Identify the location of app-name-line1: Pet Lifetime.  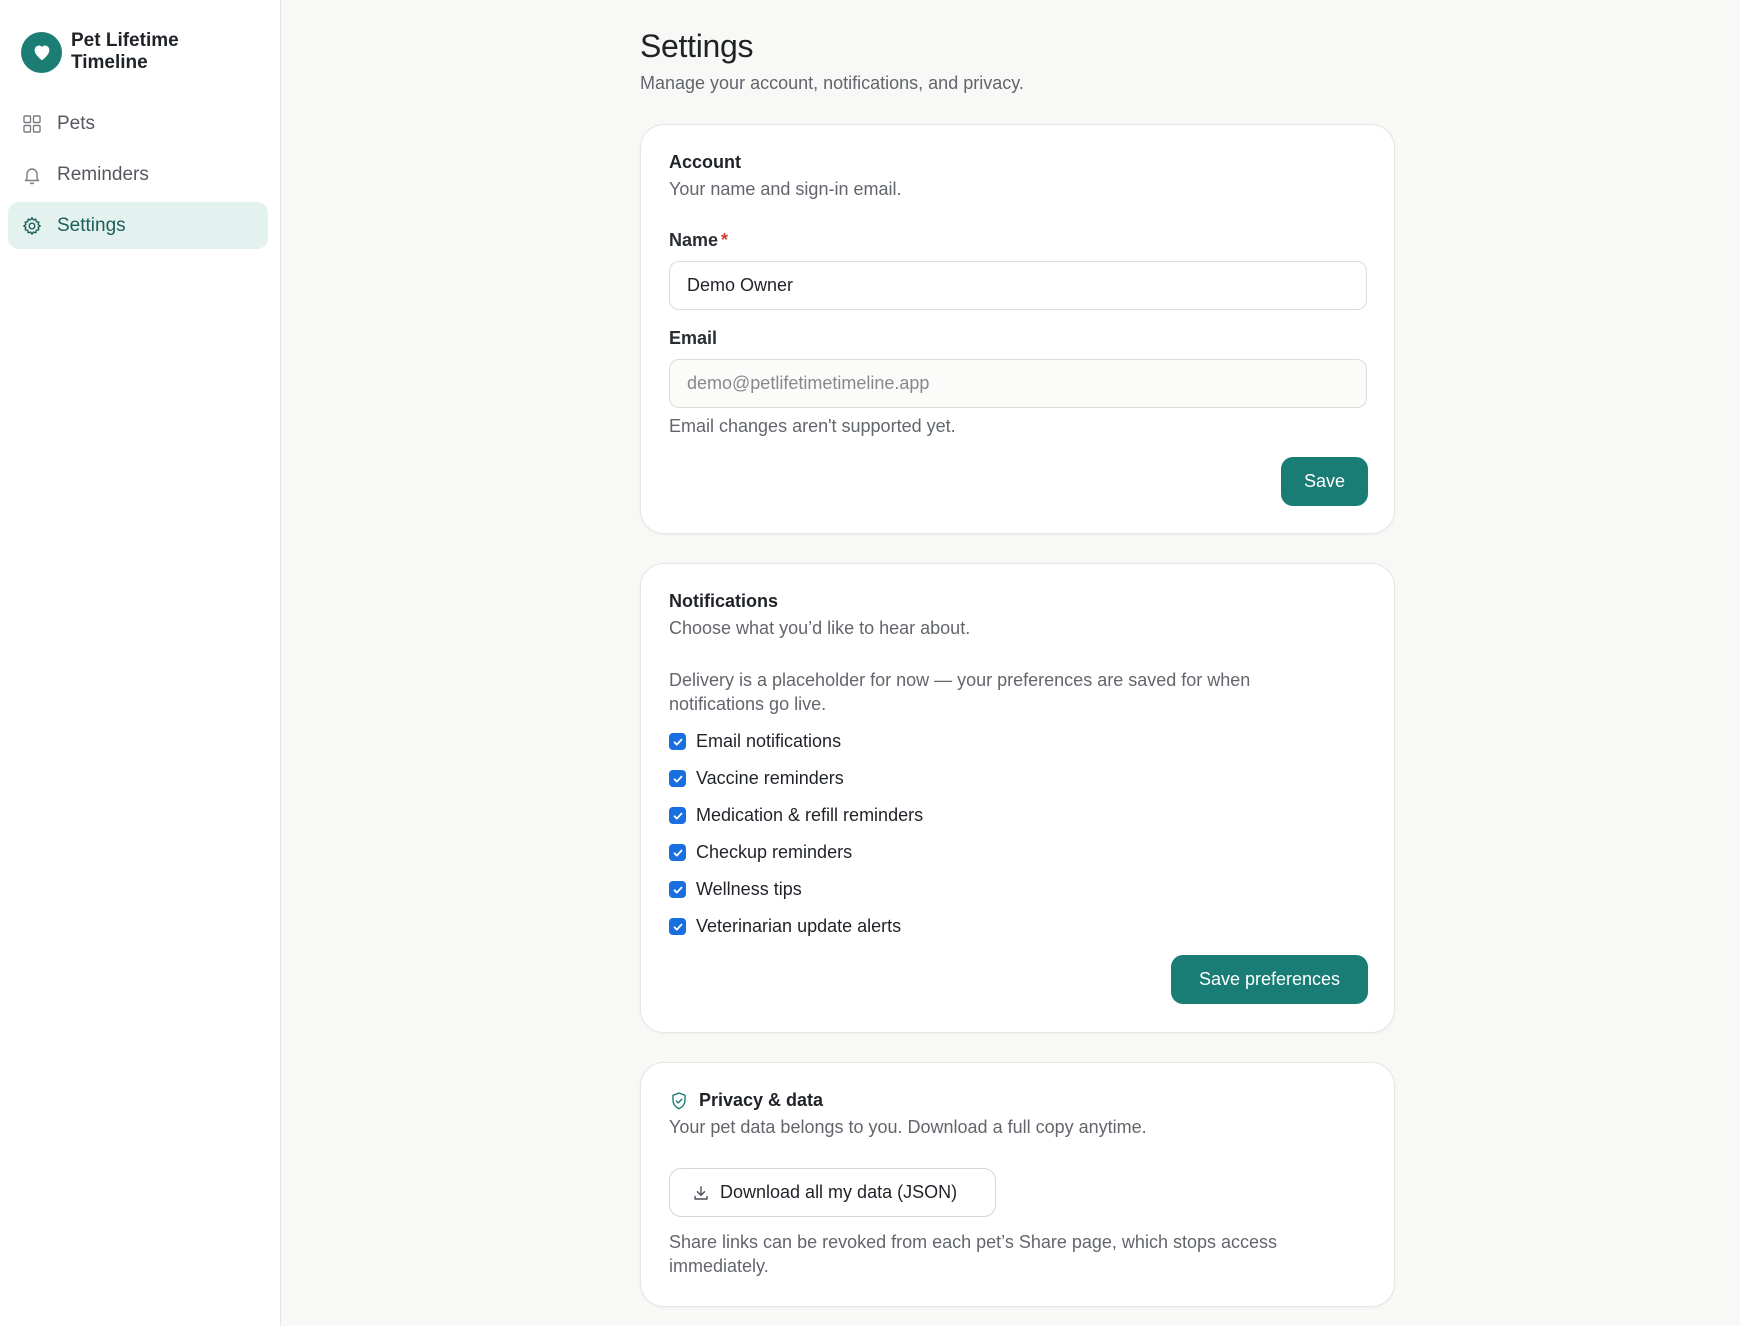
(125, 40).